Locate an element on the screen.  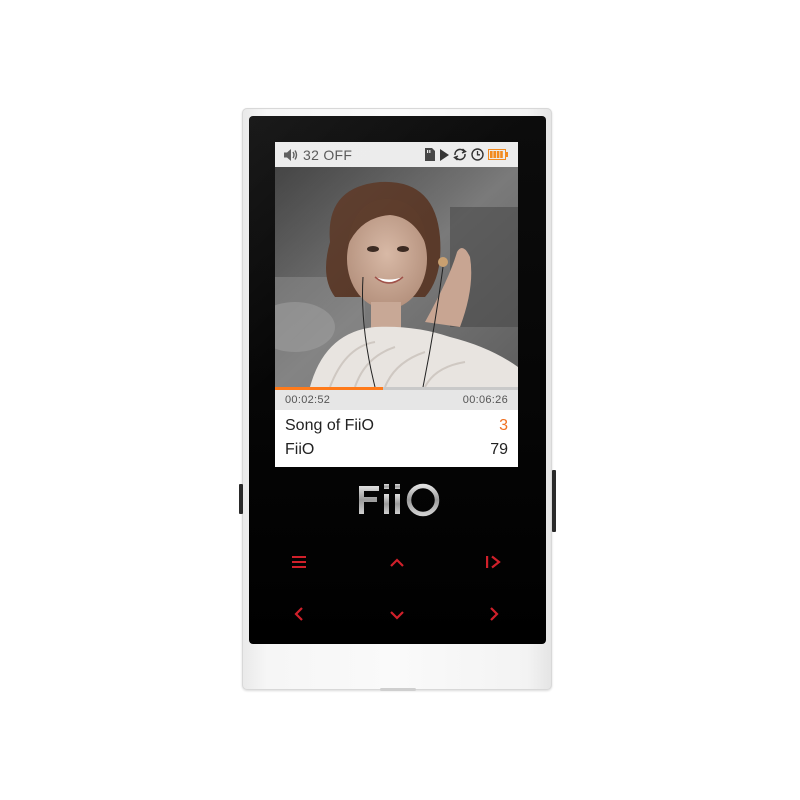
artist-row: FiiO 79 is located at coordinates (396, 450).